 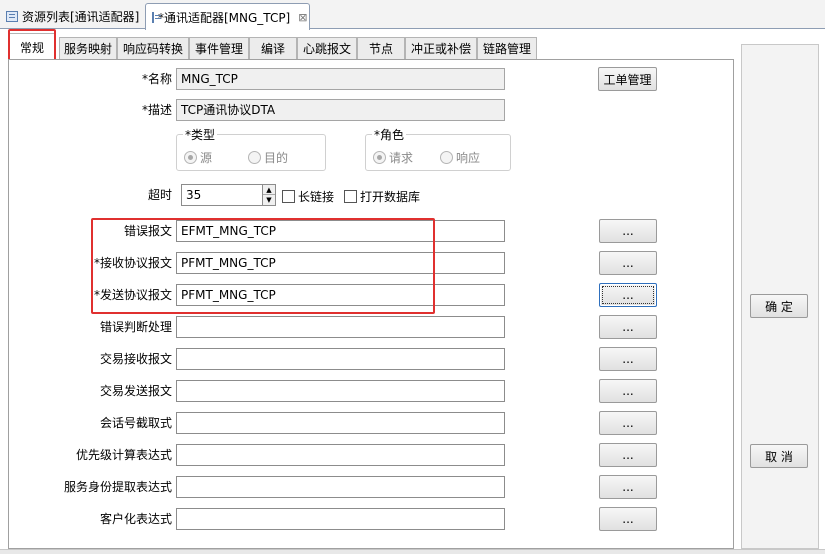 What do you see at coordinates (340, 519) in the screenshot?
I see `custom-expr-input` at bounding box center [340, 519].